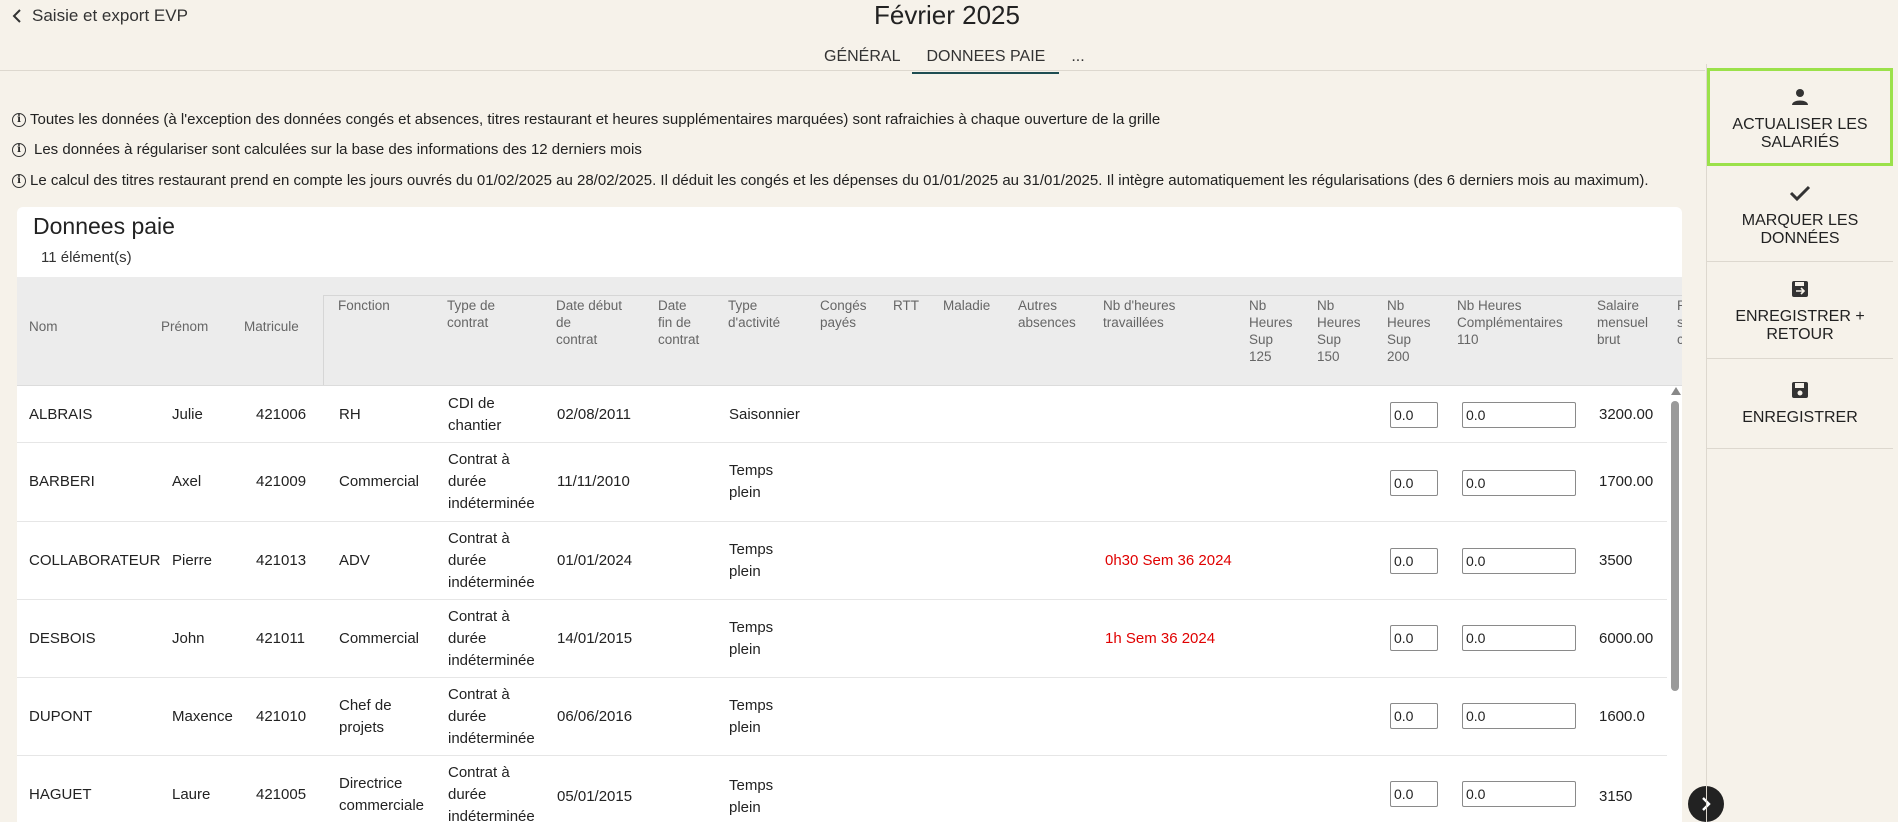 This screenshot has height=822, width=1898. What do you see at coordinates (62, 481) in the screenshot?
I see `cell-nom: BARBERI` at bounding box center [62, 481].